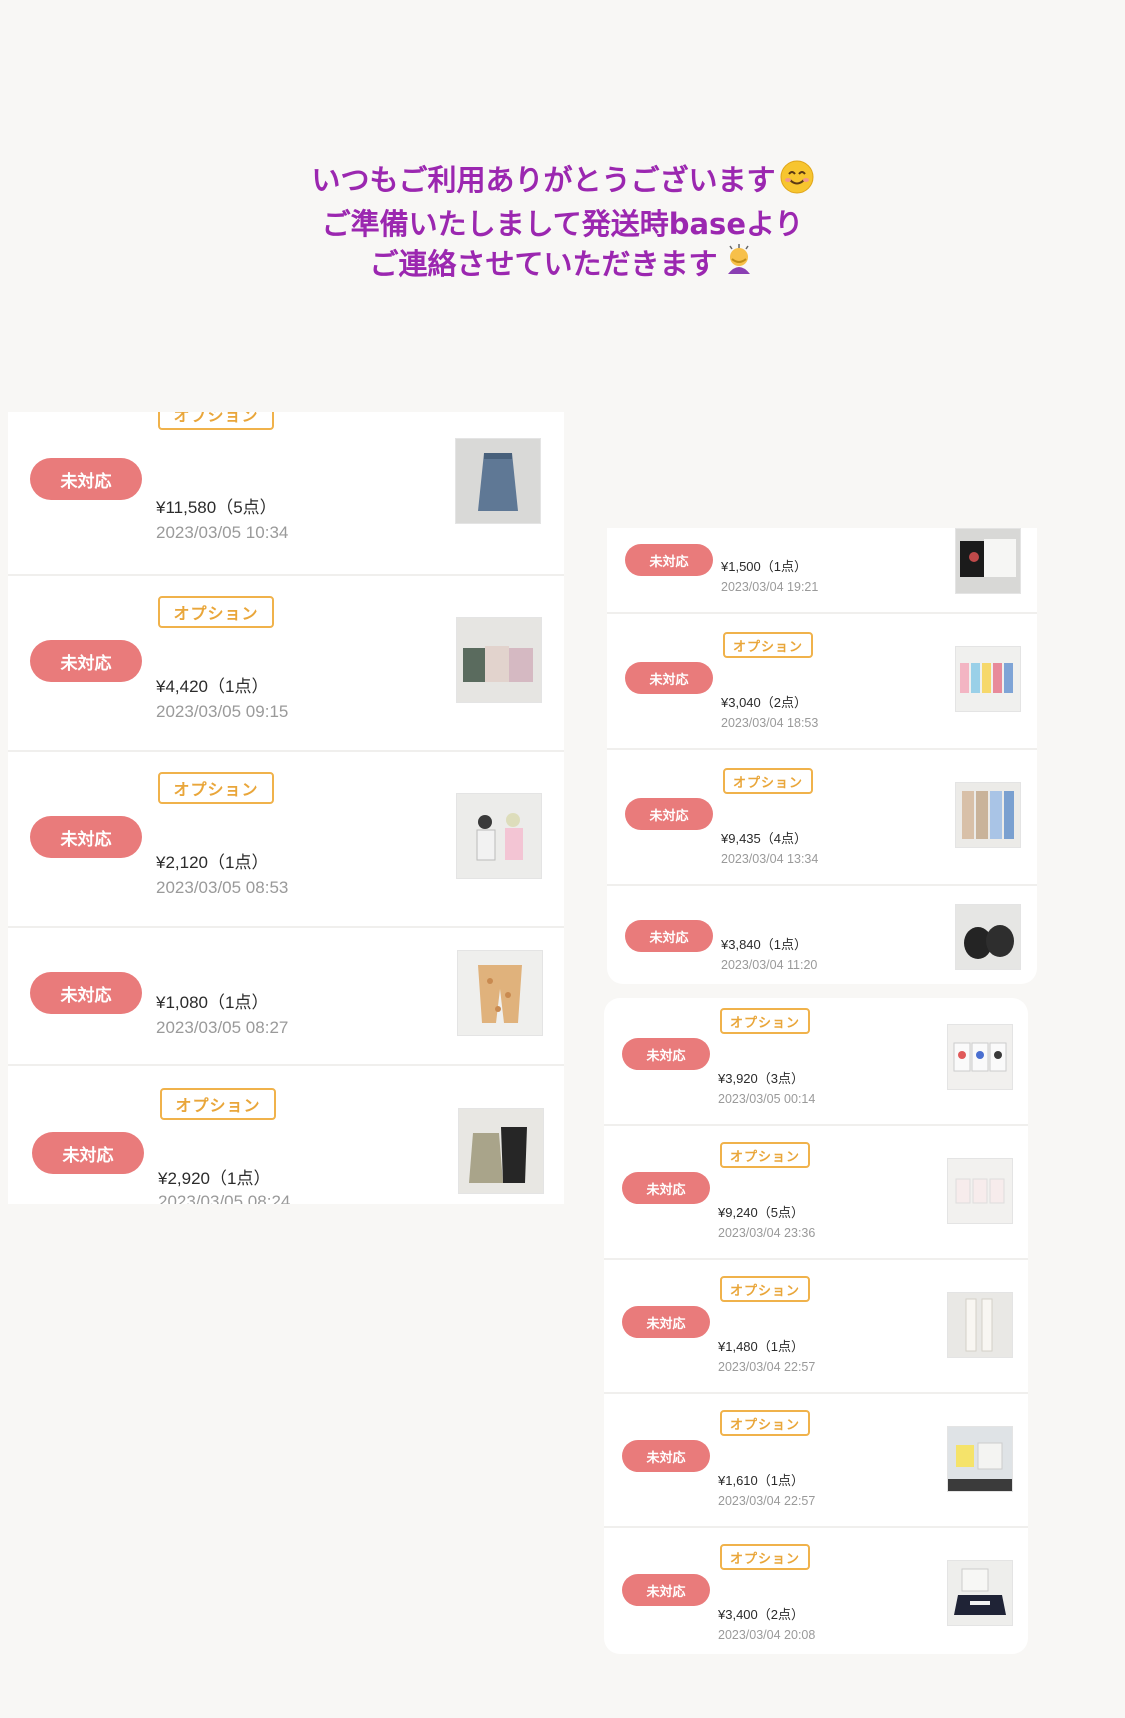 This screenshot has height=1718, width=1125. I want to click on order-row: 未対応 ¥1,080（1点） 2023/03/05 08:27, so click(286, 996).